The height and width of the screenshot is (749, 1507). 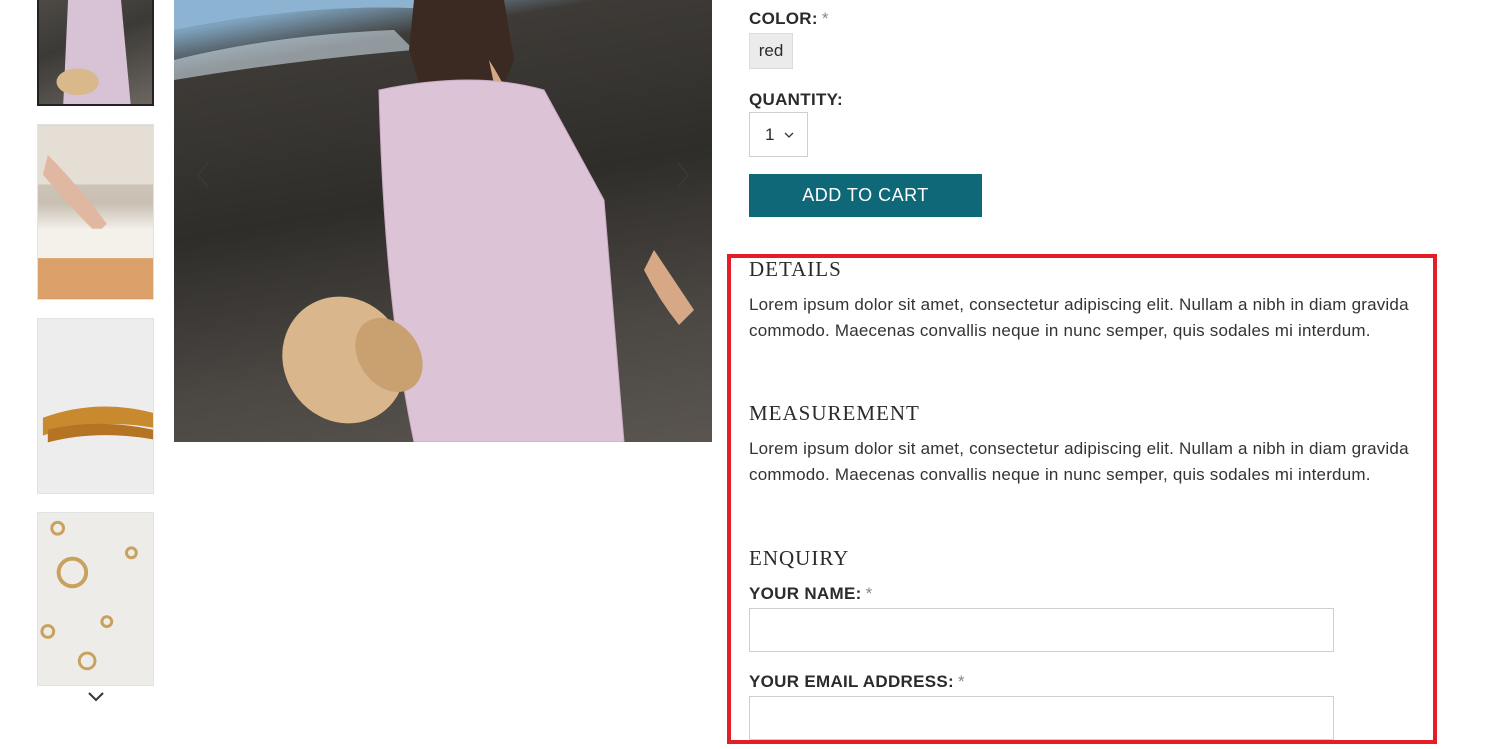 I want to click on name-label: YOUR NAME: *, so click(x=811, y=593).